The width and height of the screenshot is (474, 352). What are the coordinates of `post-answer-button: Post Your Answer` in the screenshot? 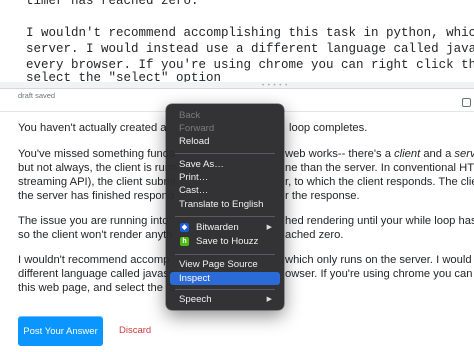 It's located at (60, 331).